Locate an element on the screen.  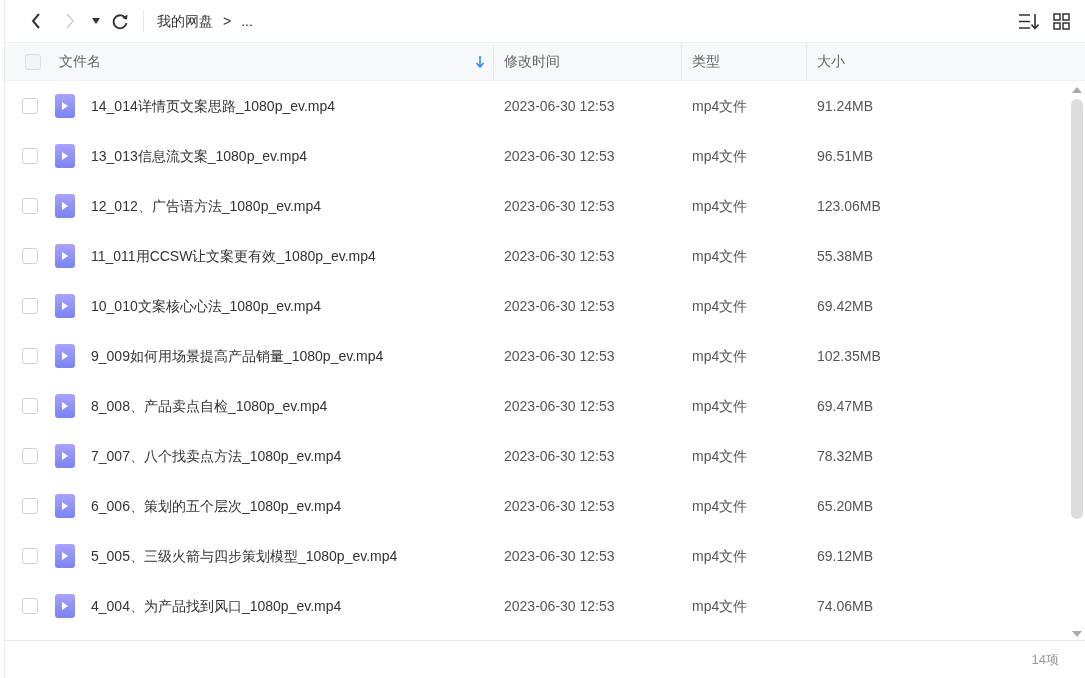
file-name: 7_007、八个找卖点方法_1080p_ev.mp4 is located at coordinates (216, 455).